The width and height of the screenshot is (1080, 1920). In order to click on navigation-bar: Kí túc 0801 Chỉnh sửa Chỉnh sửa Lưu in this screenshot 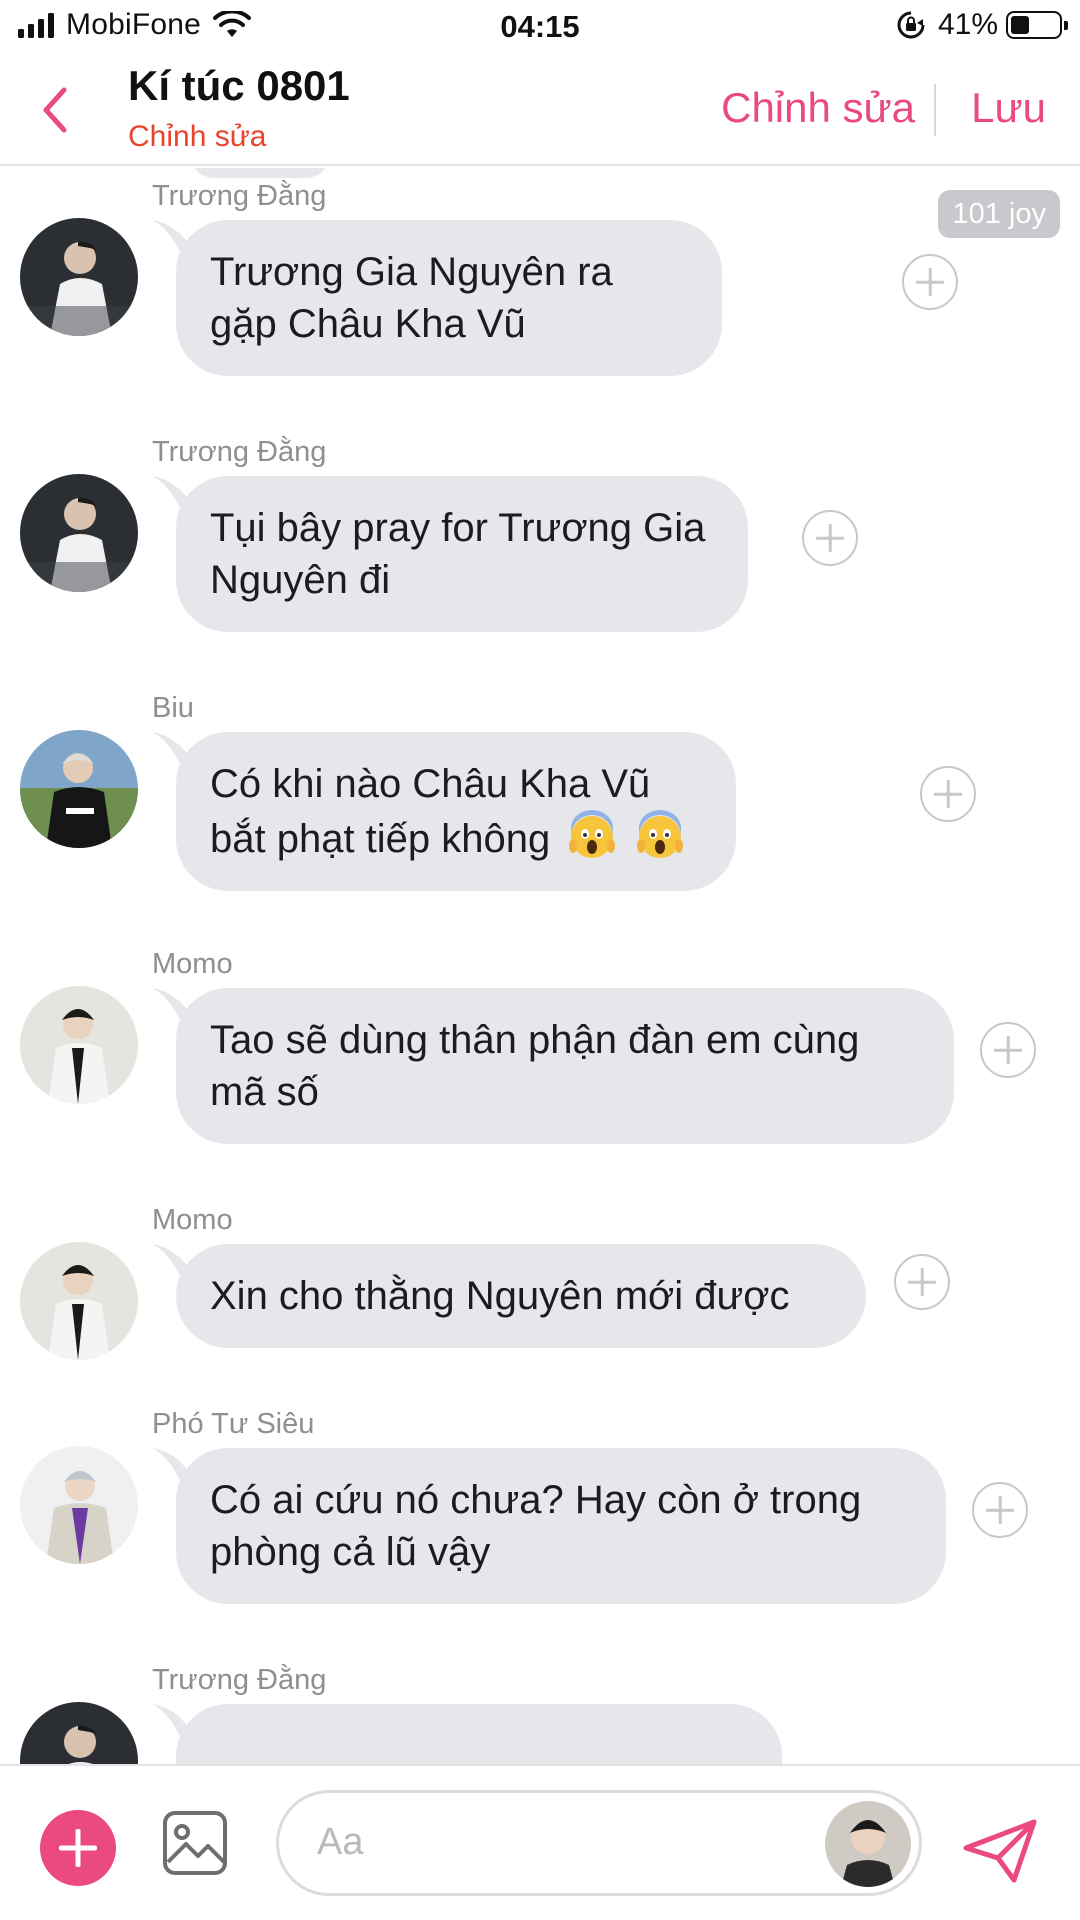, I will do `click(540, 111)`.